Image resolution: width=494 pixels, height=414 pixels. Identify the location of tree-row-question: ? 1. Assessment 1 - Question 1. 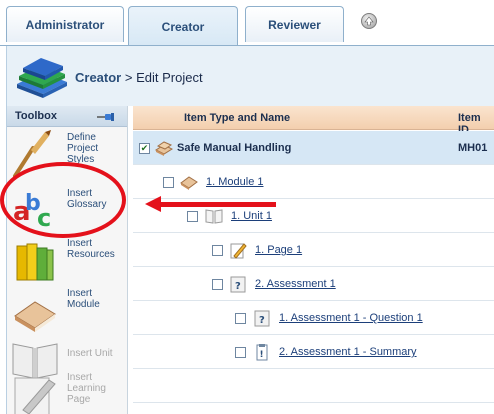
(313, 318).